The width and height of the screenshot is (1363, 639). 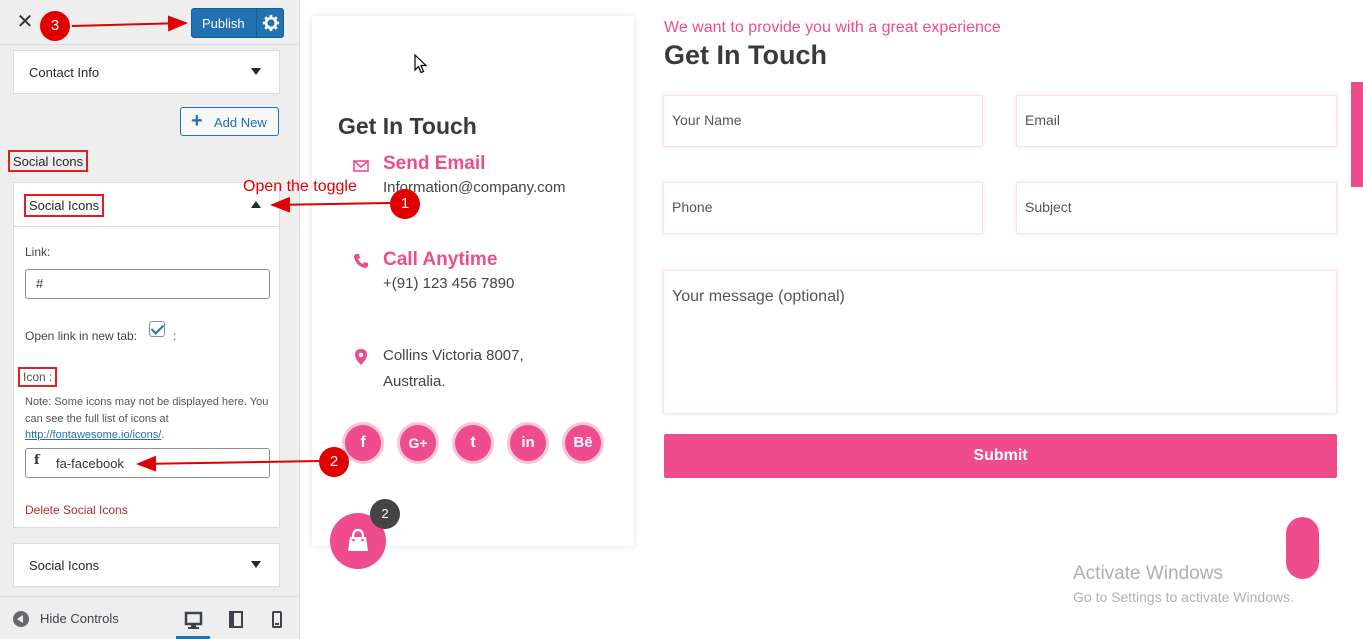 I want to click on add-new-label: Add New, so click(x=240, y=122).